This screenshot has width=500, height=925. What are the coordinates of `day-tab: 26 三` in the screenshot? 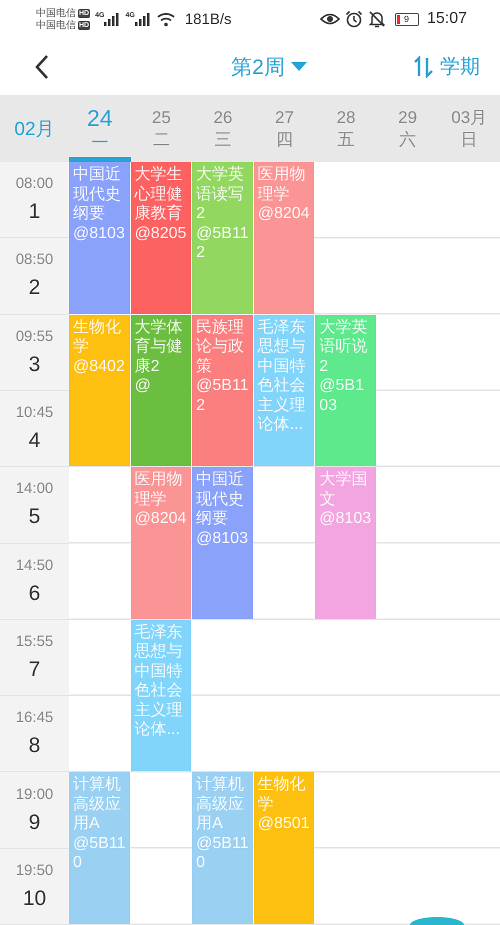 It's located at (223, 128).